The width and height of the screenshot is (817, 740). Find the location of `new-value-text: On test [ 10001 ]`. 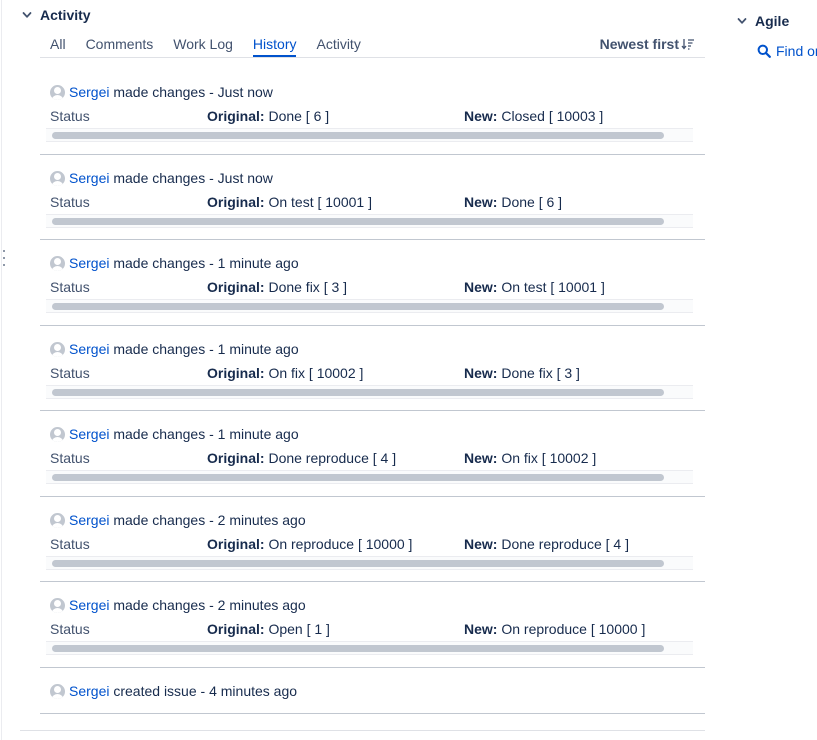

new-value-text: On test [ 10001 ] is located at coordinates (553, 287).